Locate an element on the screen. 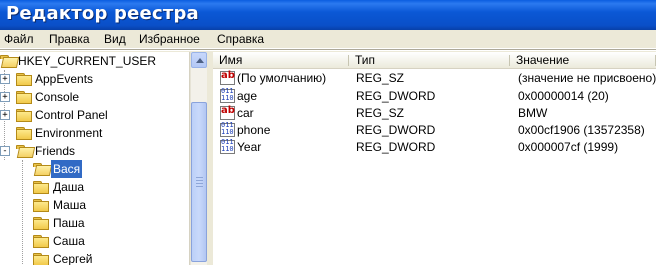 The image size is (656, 265). tree-item-masha: Маша is located at coordinates (94, 205).